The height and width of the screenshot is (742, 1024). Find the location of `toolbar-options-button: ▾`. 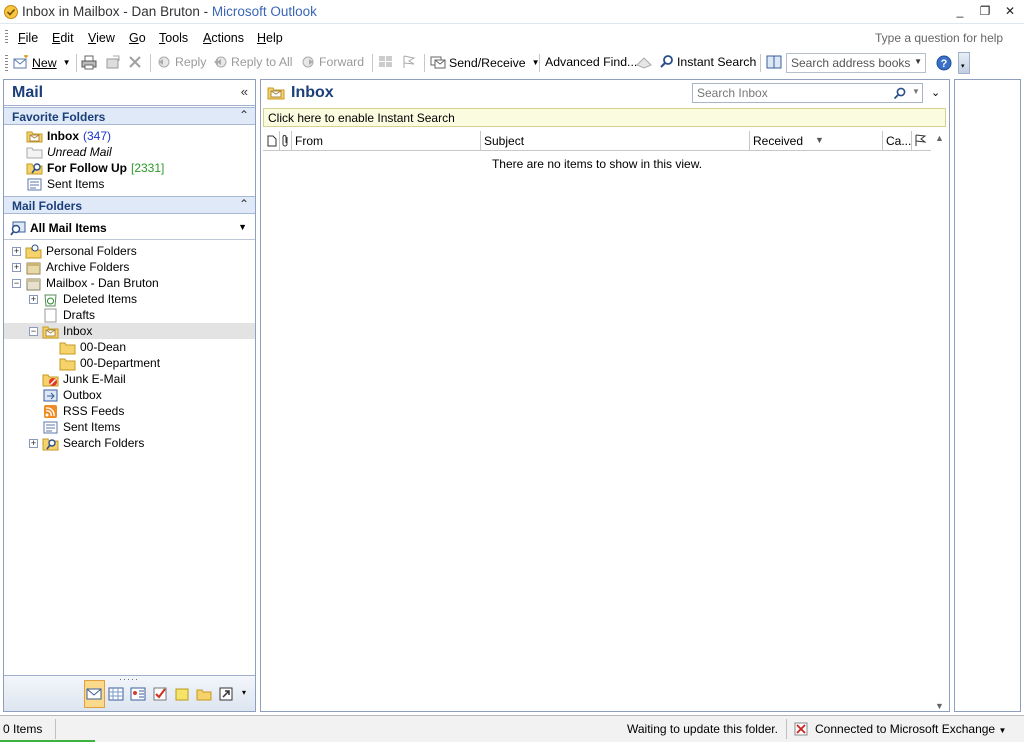

toolbar-options-button: ▾ is located at coordinates (964, 63).